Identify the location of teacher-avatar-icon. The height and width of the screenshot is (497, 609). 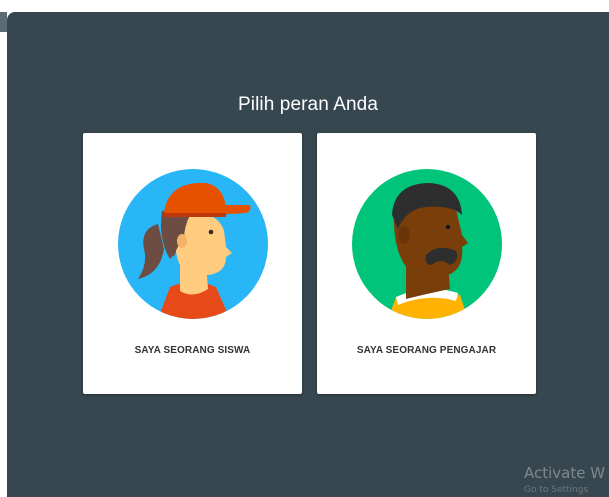
(427, 244).